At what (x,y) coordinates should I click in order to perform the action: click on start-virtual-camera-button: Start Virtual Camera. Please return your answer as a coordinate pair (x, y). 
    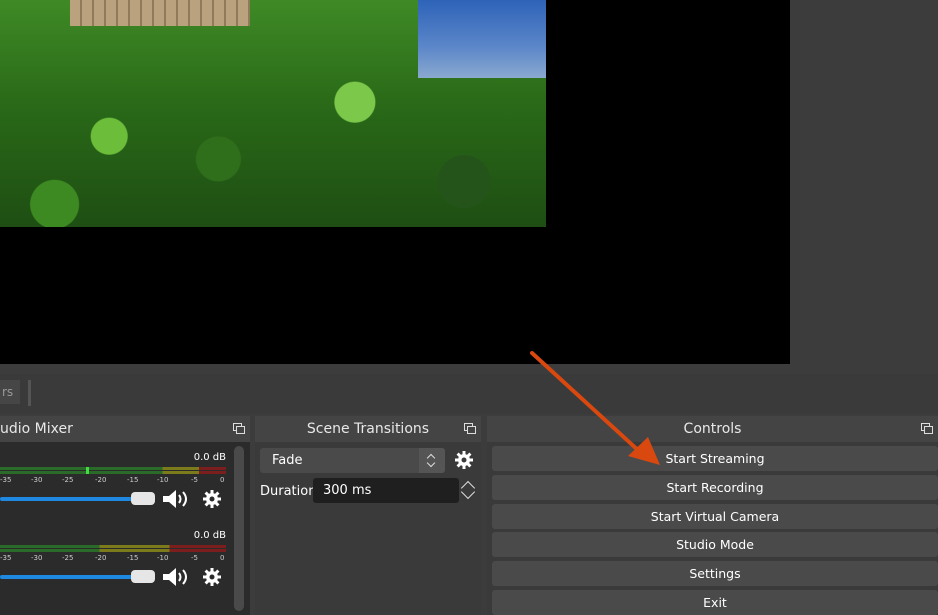
    Looking at the image, I should click on (715, 516).